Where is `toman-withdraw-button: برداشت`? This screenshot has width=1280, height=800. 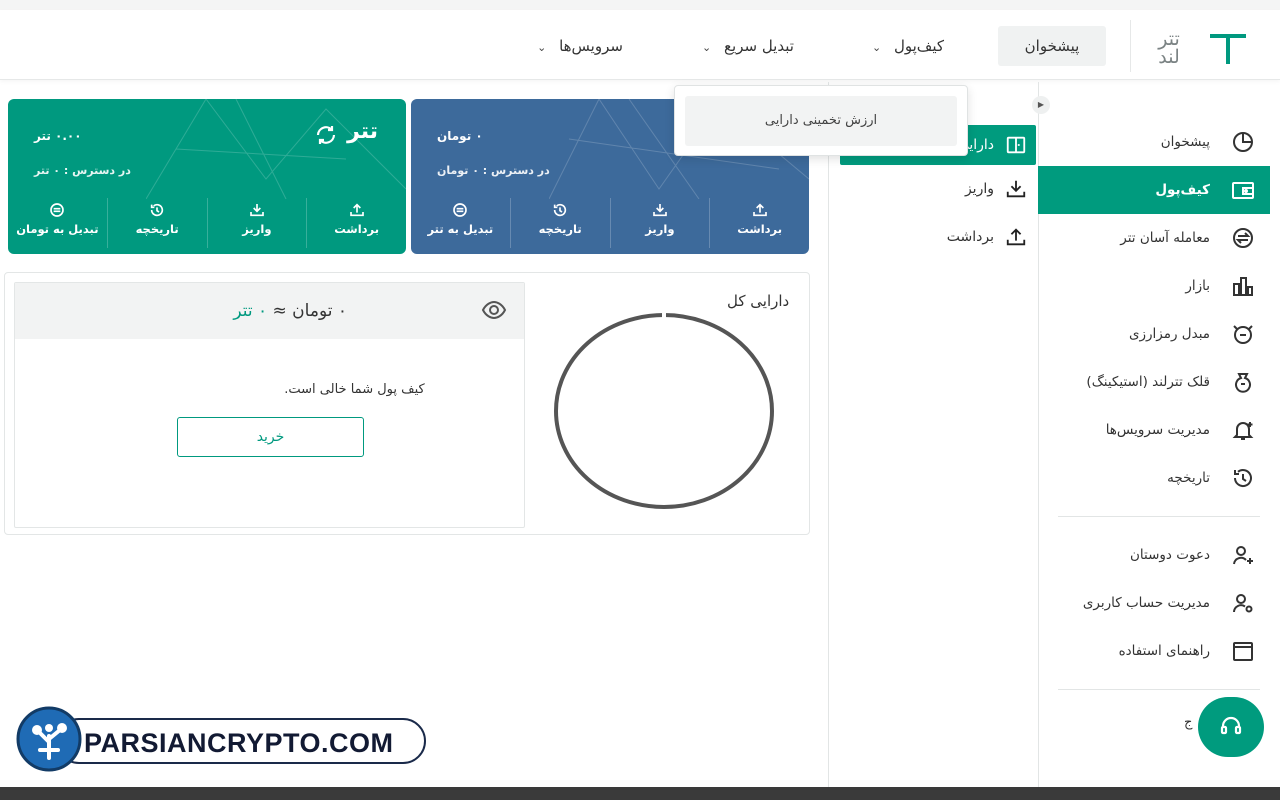 toman-withdraw-button: برداشت is located at coordinates (759, 223).